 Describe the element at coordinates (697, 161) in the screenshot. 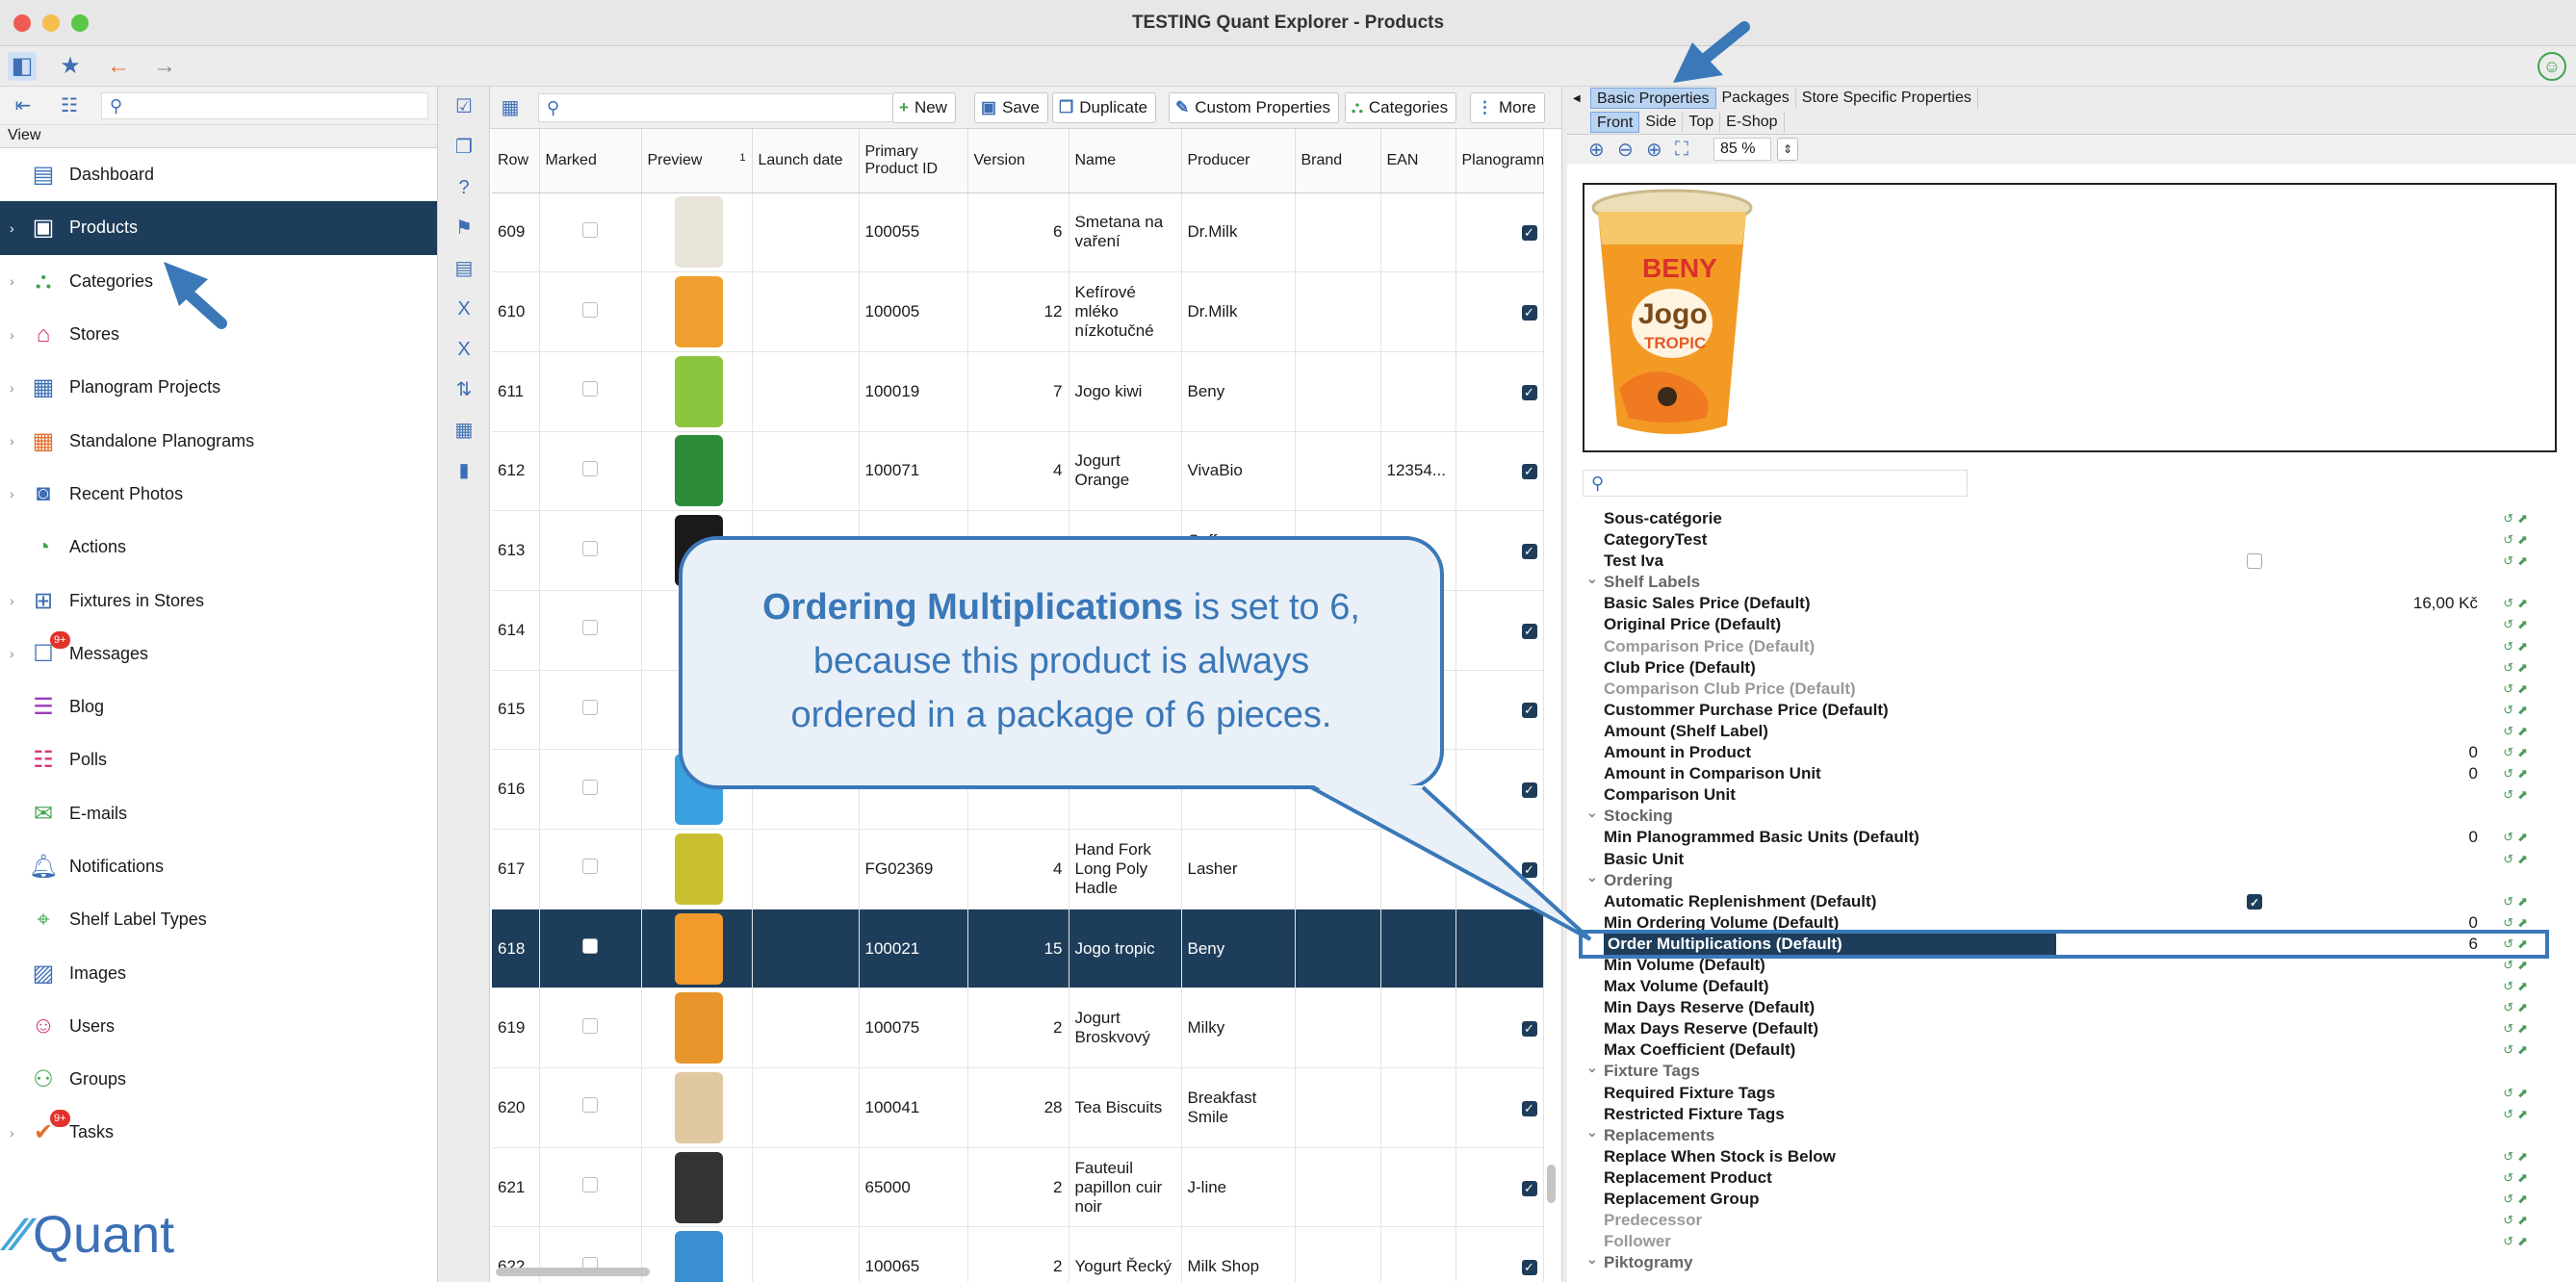

I see `column-header-preview: Preview 1` at that location.